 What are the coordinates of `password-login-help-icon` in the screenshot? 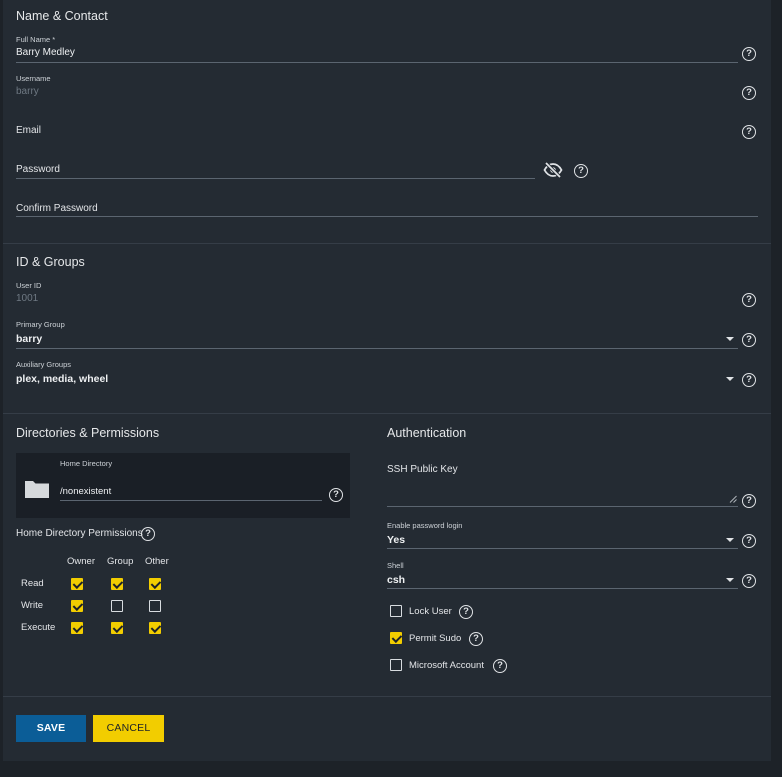 It's located at (749, 541).